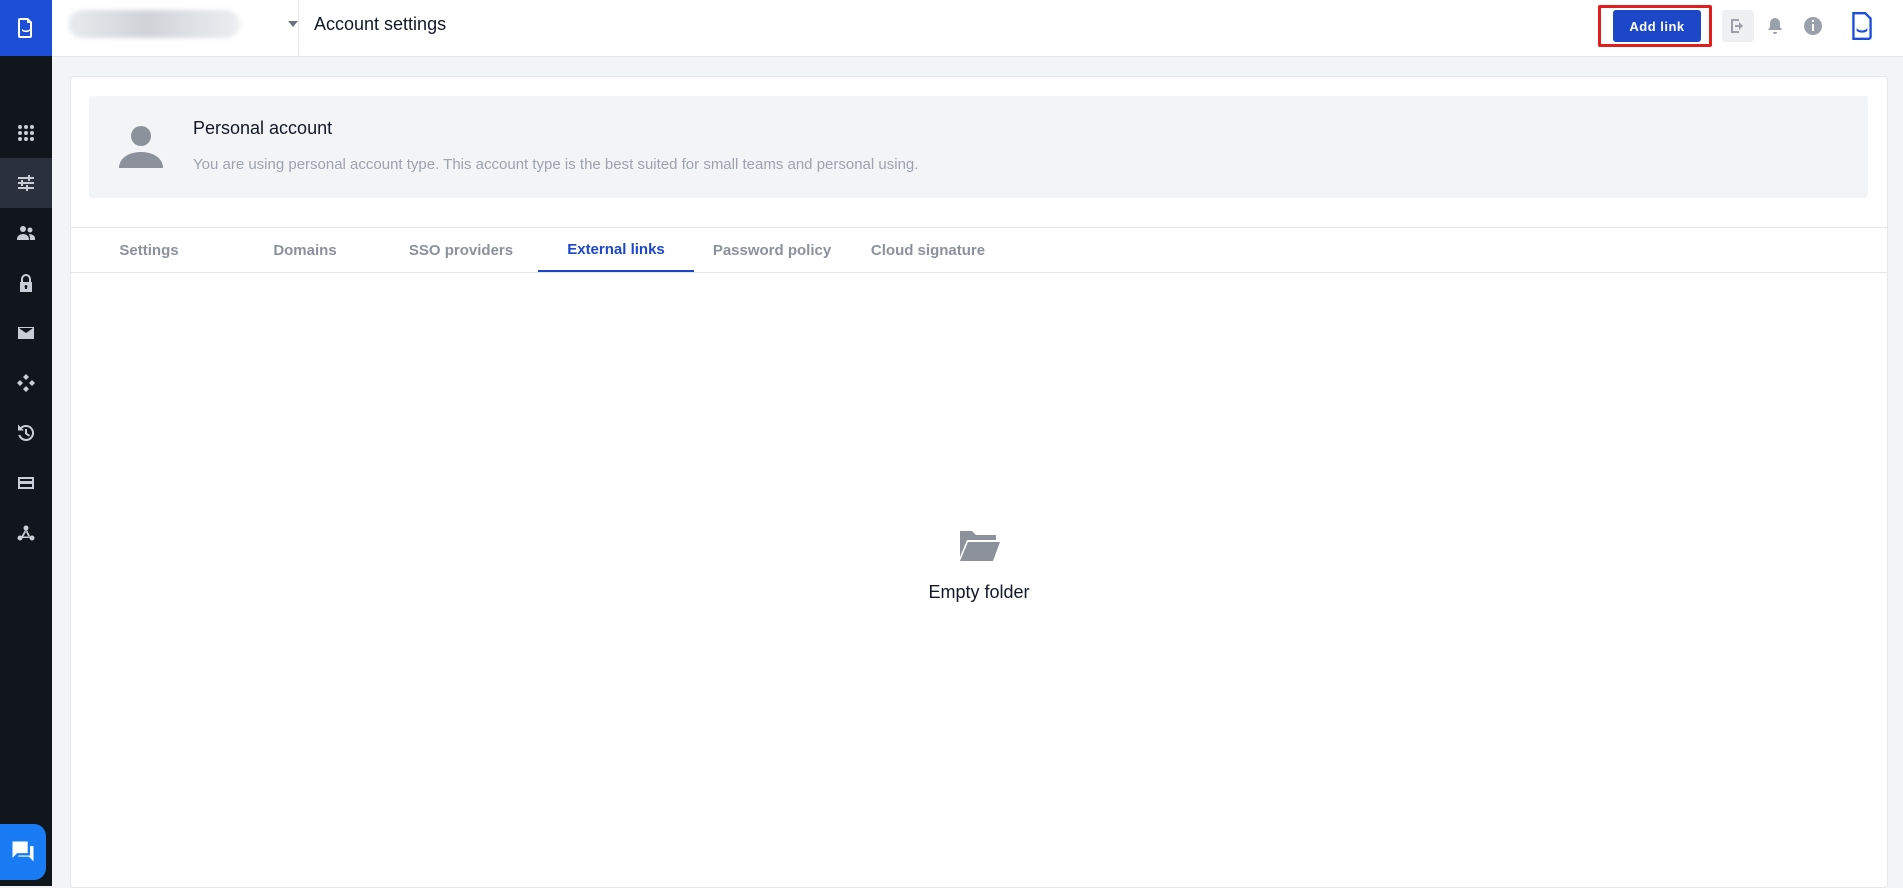  Describe the element at coordinates (461, 250) in the screenshot. I see `tab-sso-providers: SSO providers` at that location.